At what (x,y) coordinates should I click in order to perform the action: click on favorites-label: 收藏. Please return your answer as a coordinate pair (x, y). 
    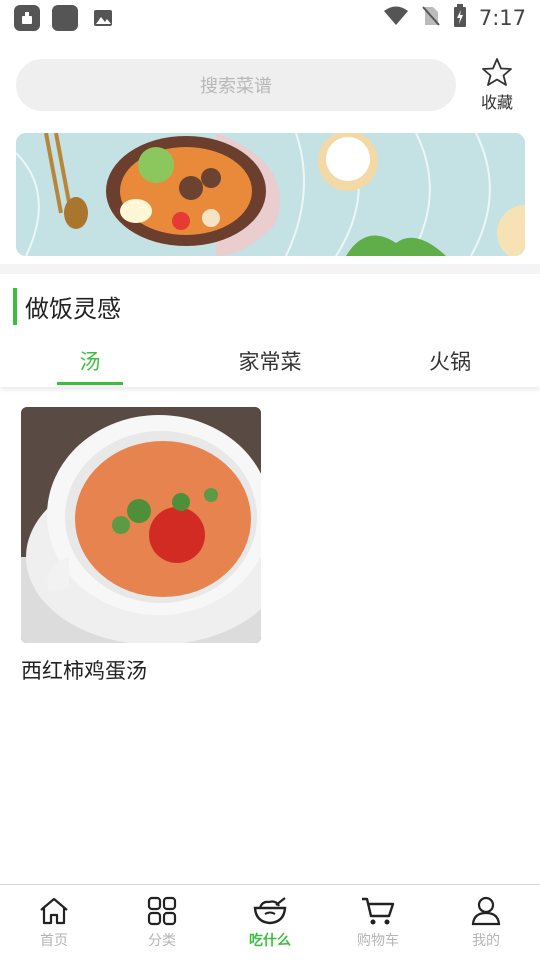
    Looking at the image, I should click on (496, 102).